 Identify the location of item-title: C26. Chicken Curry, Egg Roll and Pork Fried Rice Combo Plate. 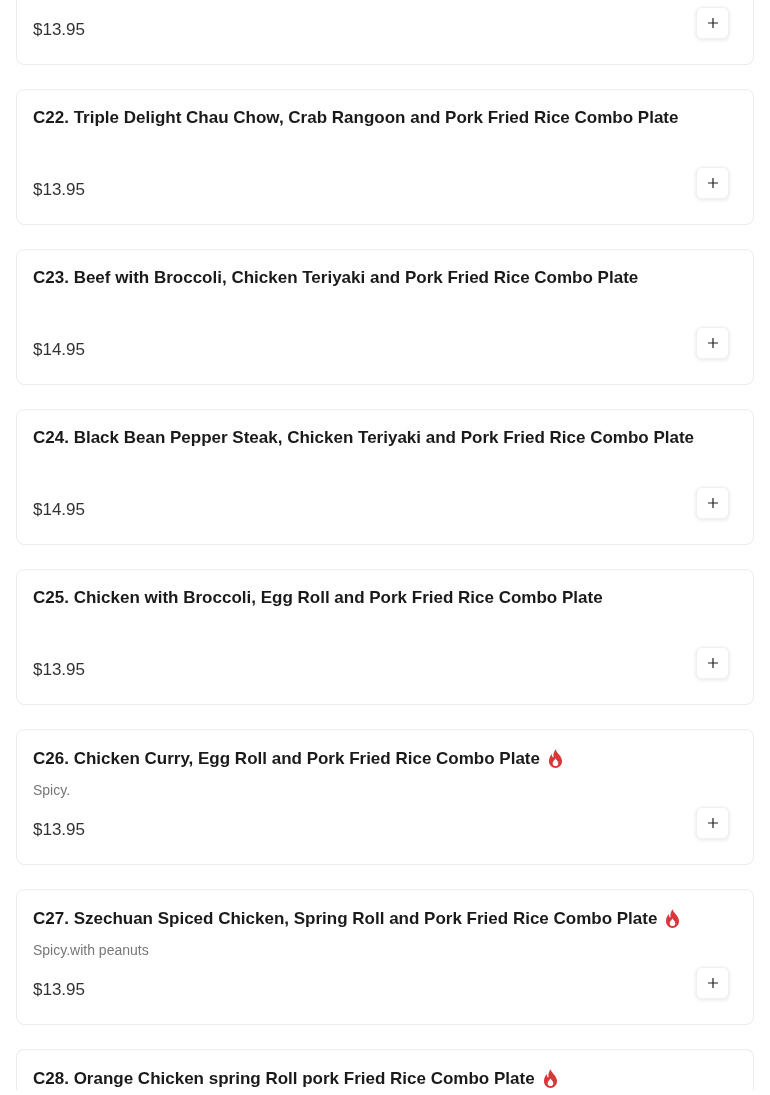
(286, 758).